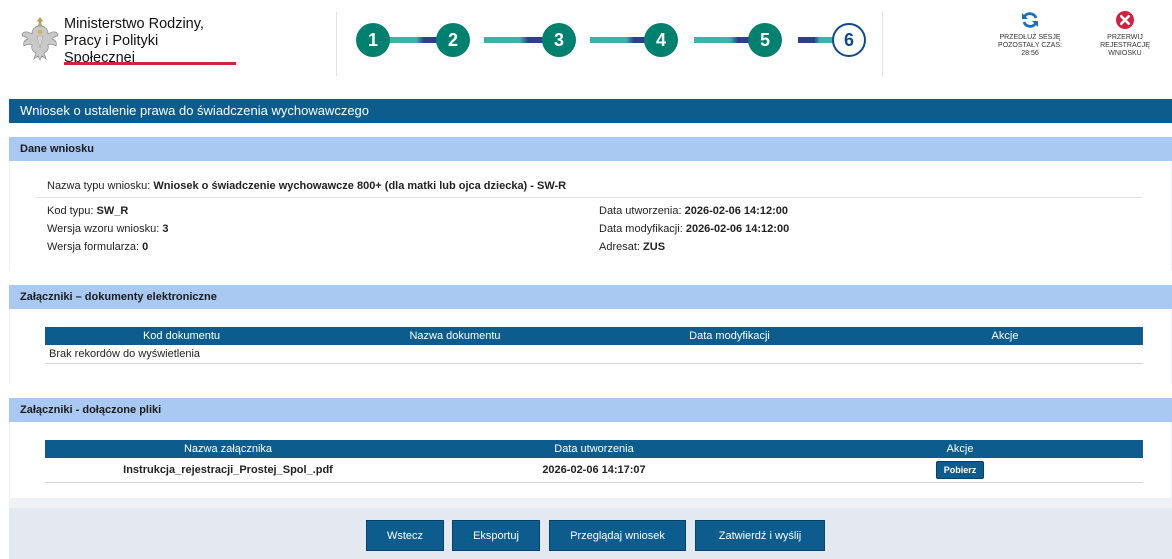 Image resolution: width=1172 pixels, height=559 pixels. I want to click on logo-red-underline, so click(150, 63).